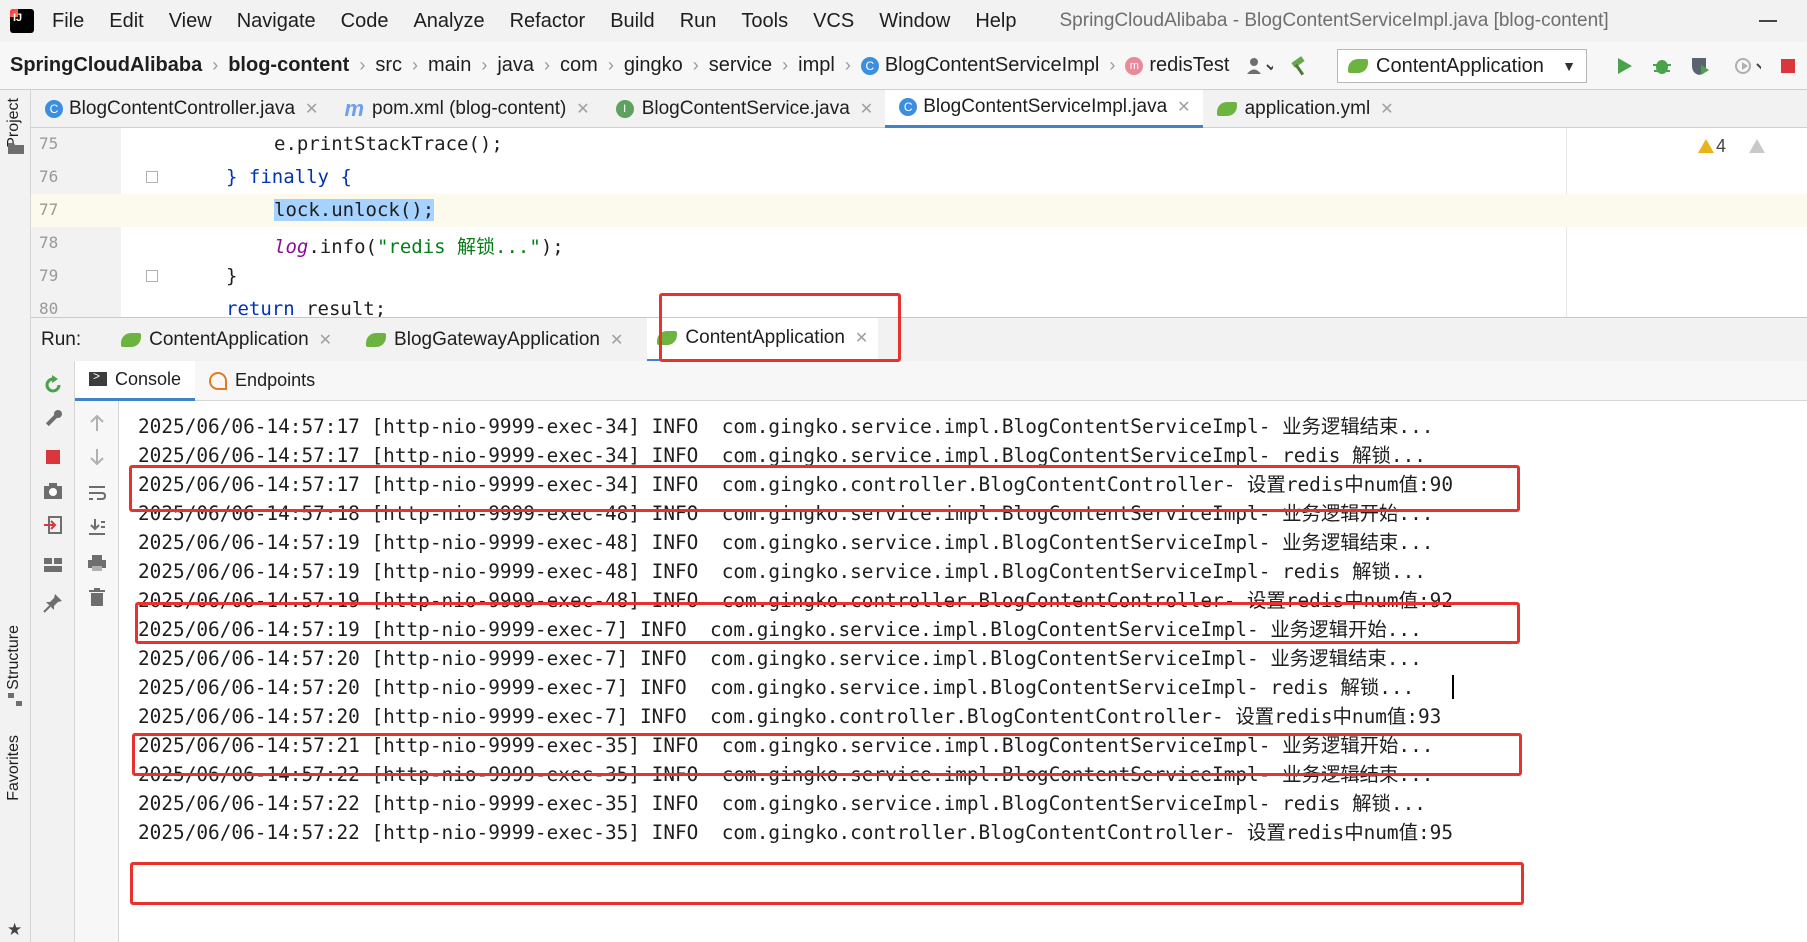 This screenshot has width=1807, height=942. What do you see at coordinates (97, 457) in the screenshot?
I see `arrow-down-icon` at bounding box center [97, 457].